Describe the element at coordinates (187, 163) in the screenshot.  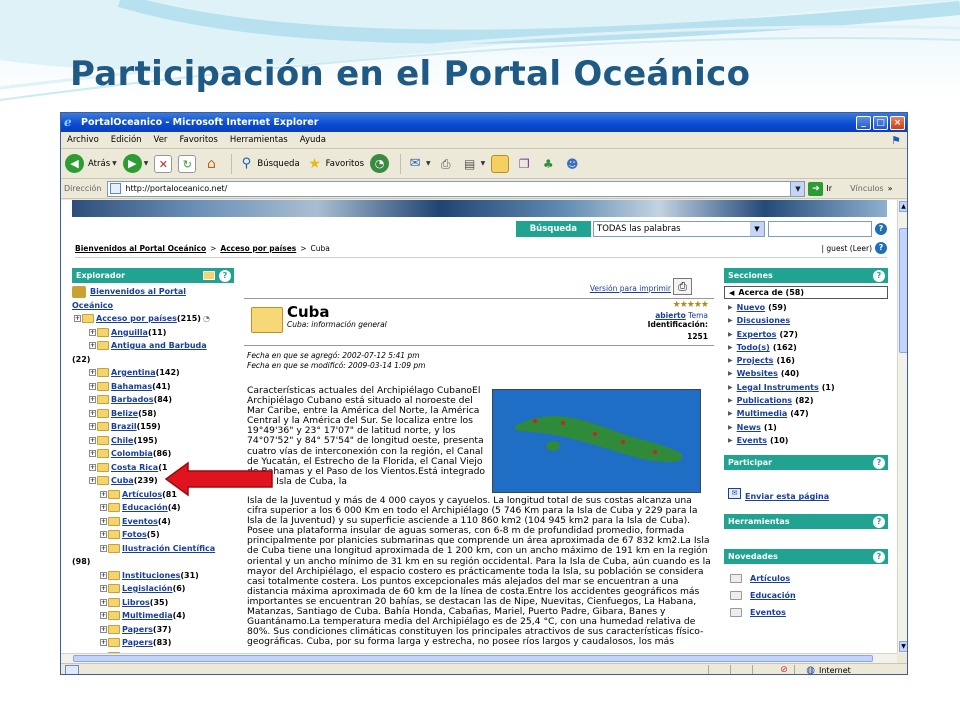
I see `refresh-button: ↻` at that location.